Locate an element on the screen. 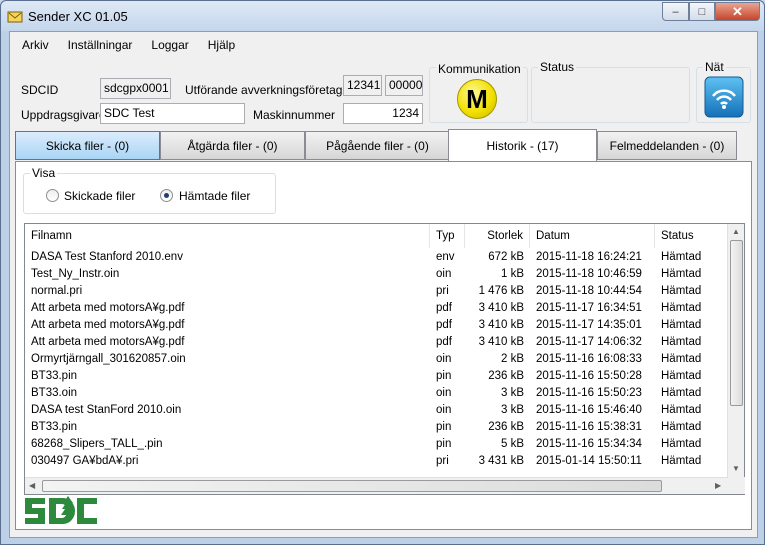 This screenshot has width=765, height=545. horizontal-scrollbar: ◀ ▶ is located at coordinates (376, 485).